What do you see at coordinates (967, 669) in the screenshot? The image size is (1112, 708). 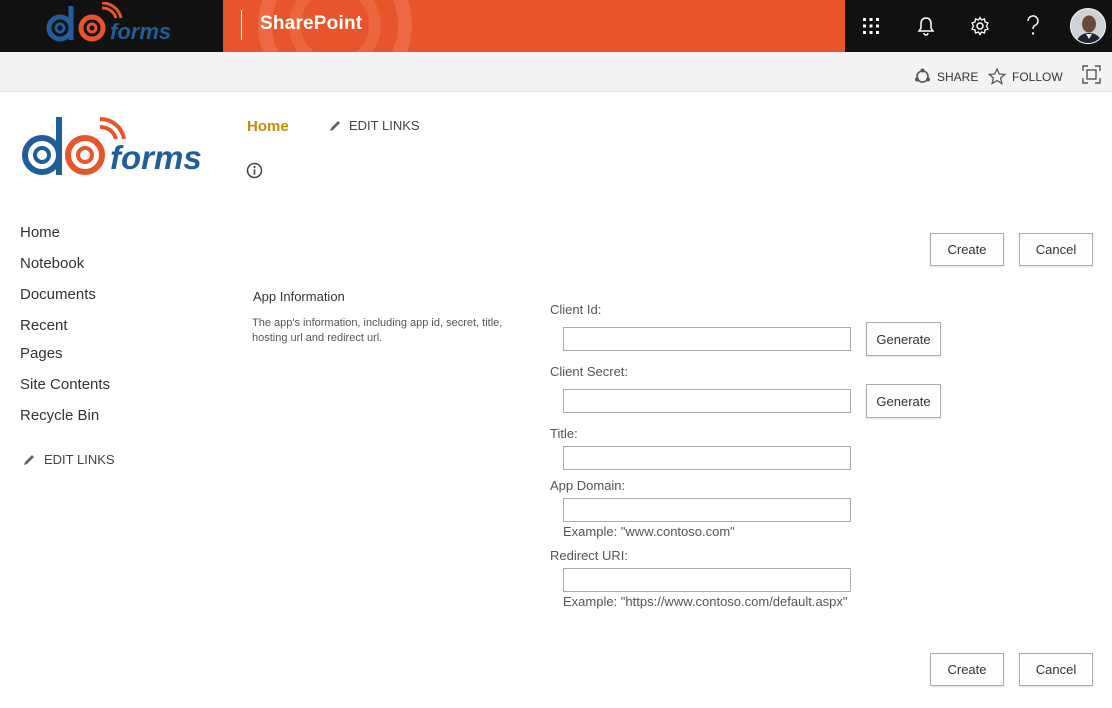 I see `create-button-bottom: Create` at bounding box center [967, 669].